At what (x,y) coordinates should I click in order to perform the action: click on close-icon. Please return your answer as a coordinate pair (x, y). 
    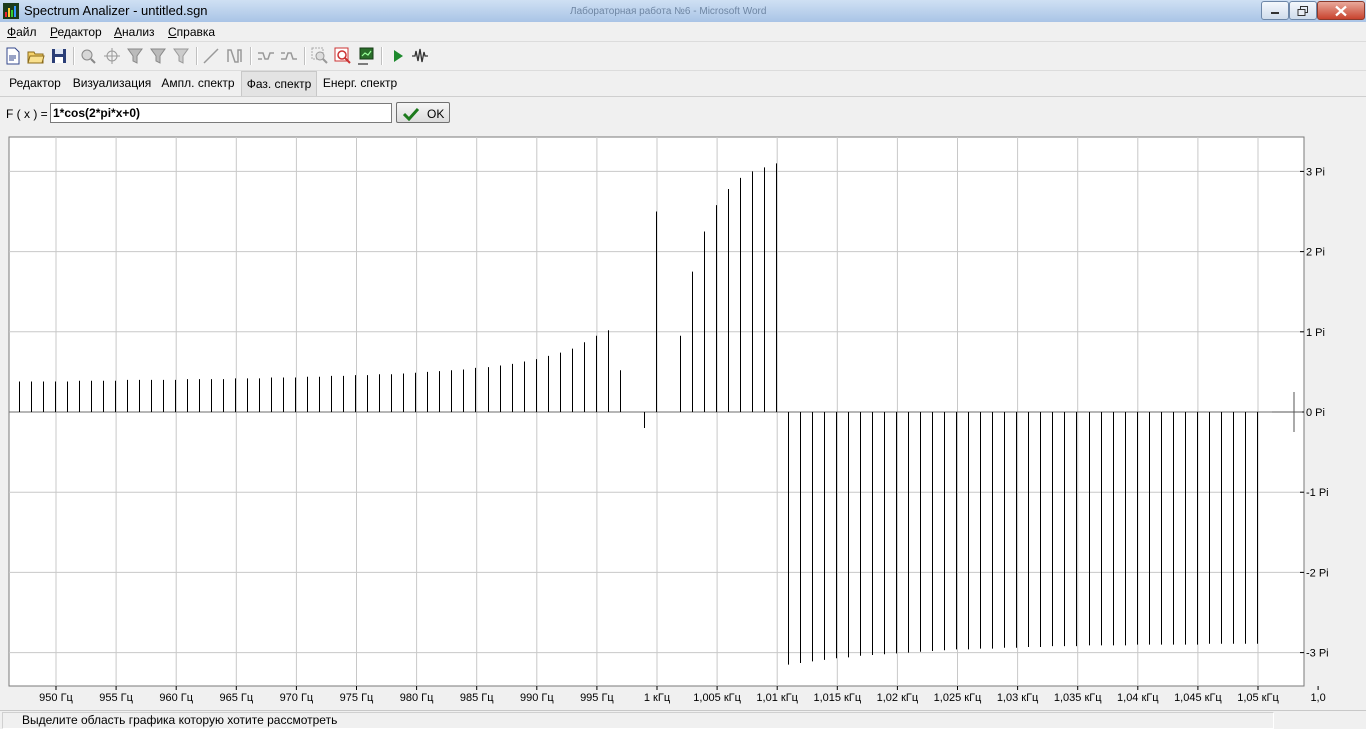
    Looking at the image, I should click on (1341, 10).